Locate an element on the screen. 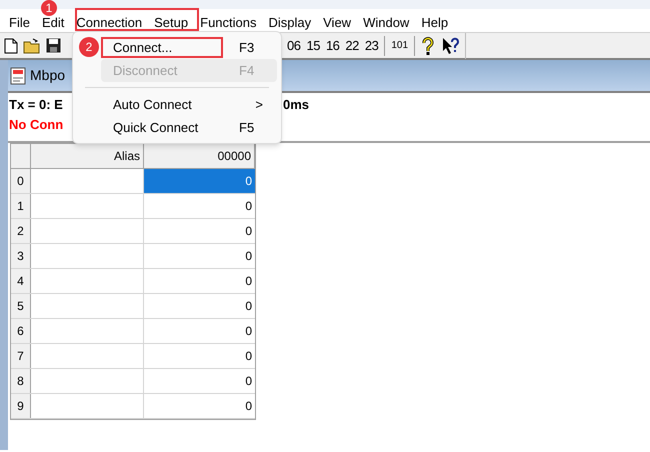  menu-bar-item: File is located at coordinates (19, 22).